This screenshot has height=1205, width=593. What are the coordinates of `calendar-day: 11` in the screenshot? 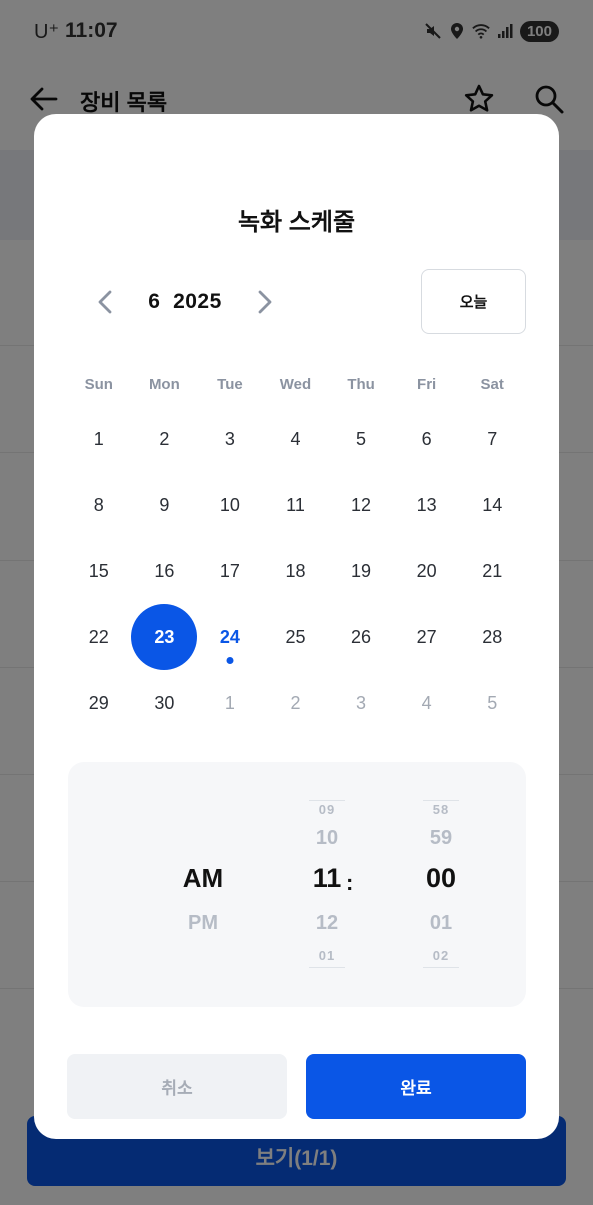 It's located at (296, 506).